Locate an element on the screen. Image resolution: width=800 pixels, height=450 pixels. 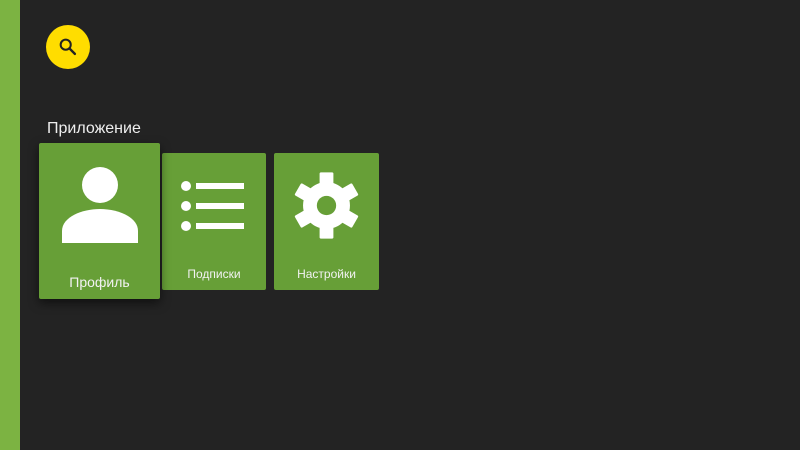
tile-settings: Настройки is located at coordinates (326, 221).